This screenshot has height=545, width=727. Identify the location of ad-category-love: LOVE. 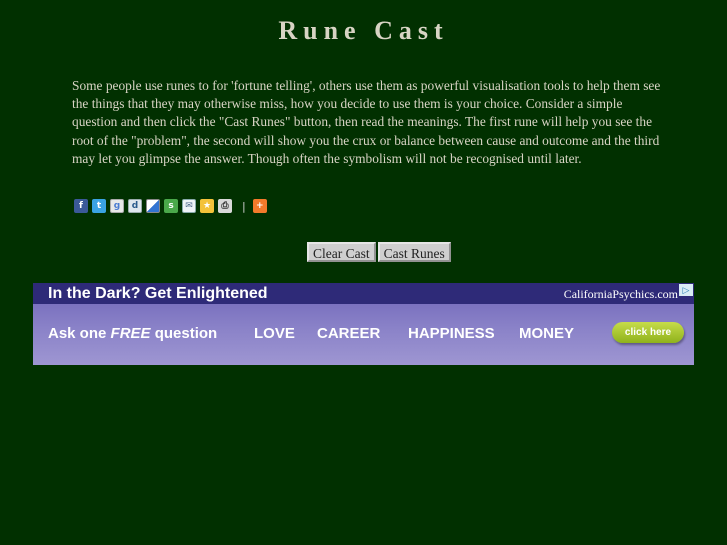
(274, 333).